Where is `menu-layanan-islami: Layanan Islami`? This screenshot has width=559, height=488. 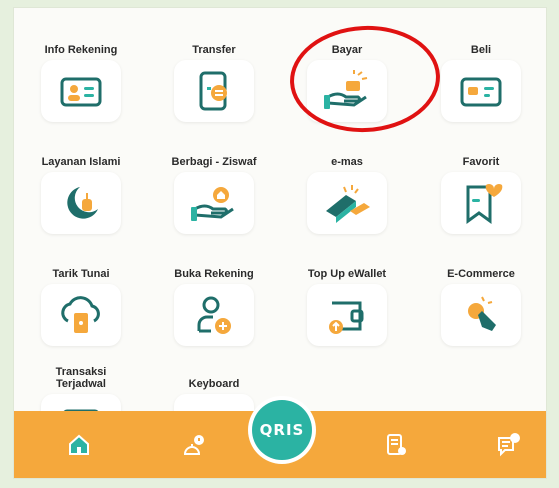
menu-layanan-islami: Layanan Islami is located at coordinates (81, 189).